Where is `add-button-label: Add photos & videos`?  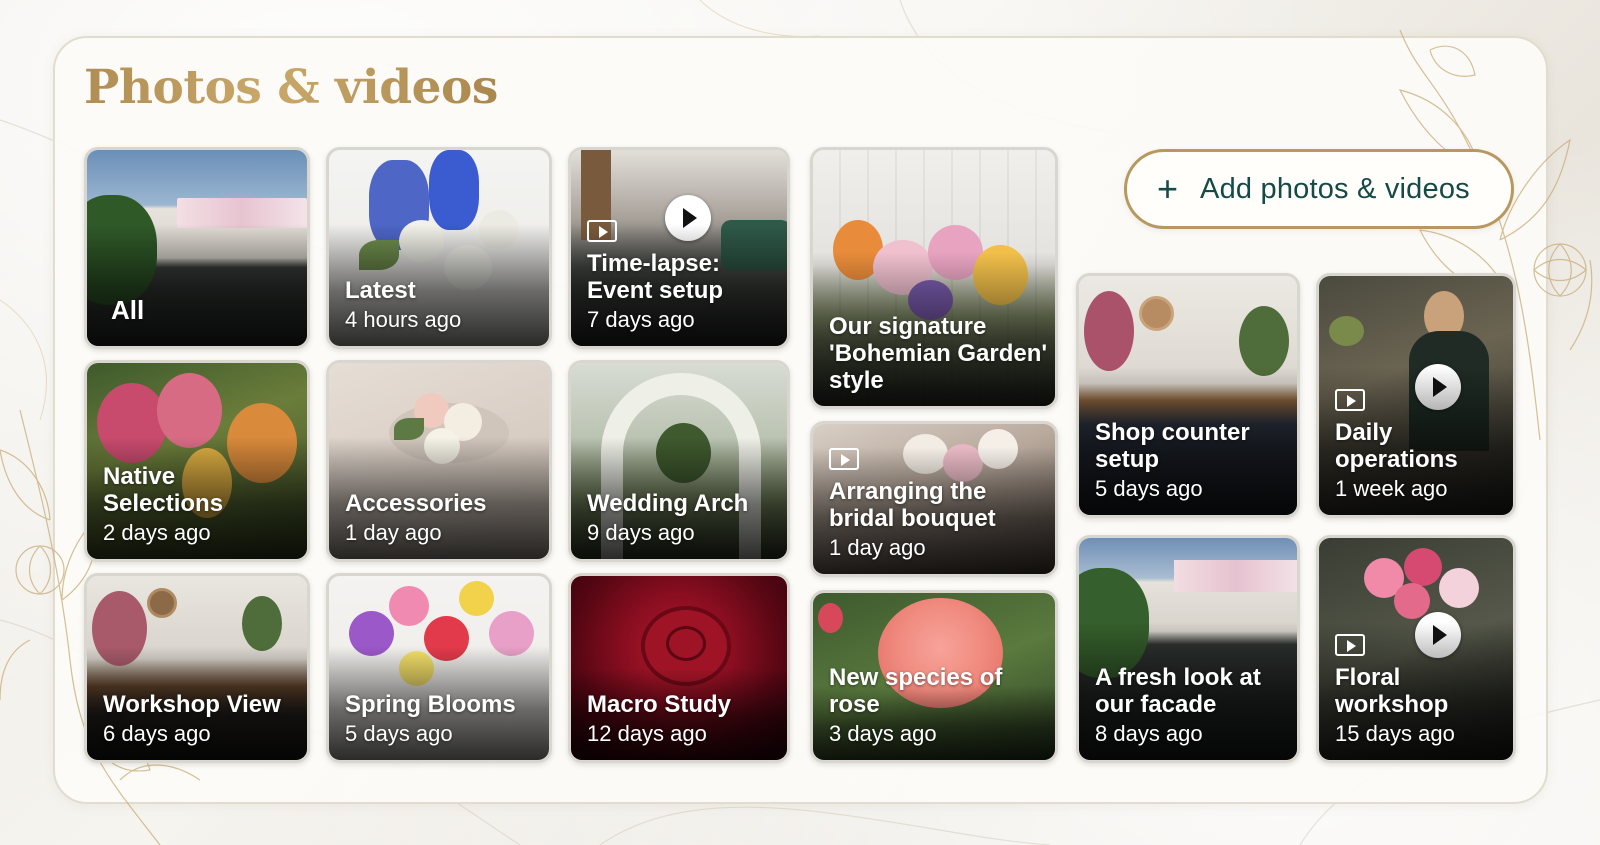
add-button-label: Add photos & videos is located at coordinates (1335, 188).